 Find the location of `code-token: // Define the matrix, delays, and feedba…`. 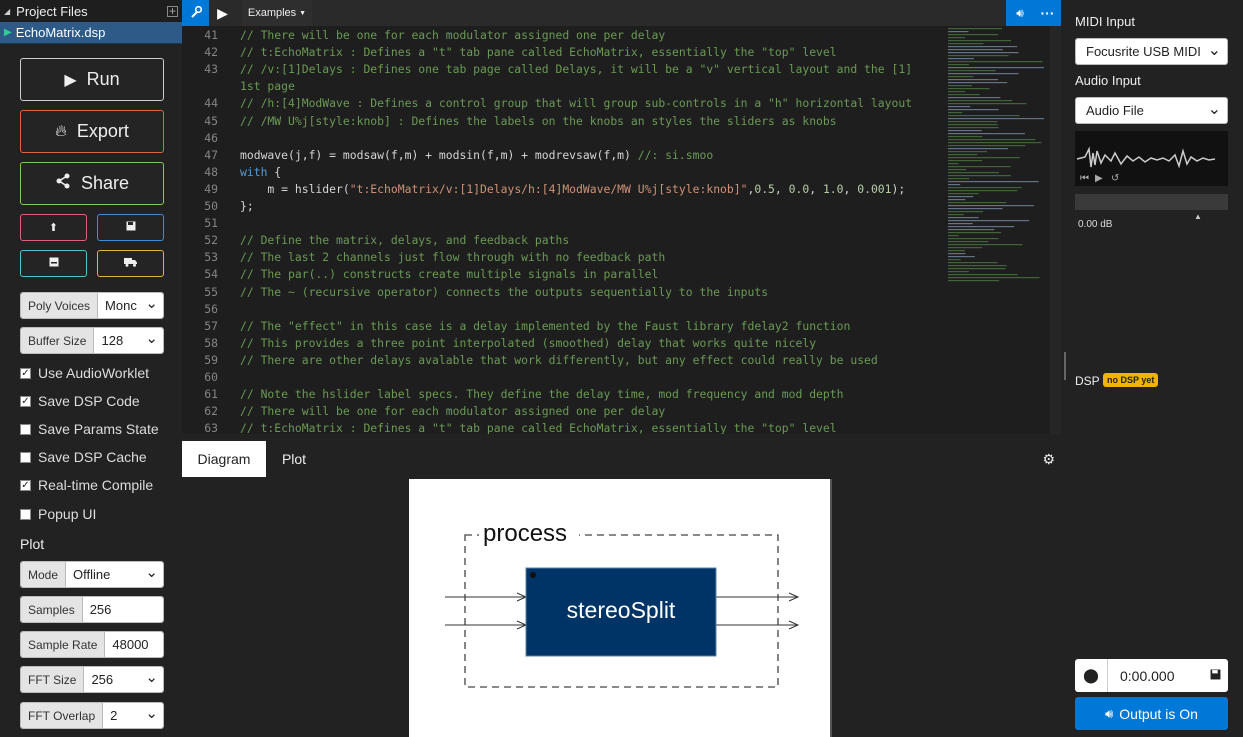

code-token: // Define the matrix, delays, and feedba… is located at coordinates (405, 240).